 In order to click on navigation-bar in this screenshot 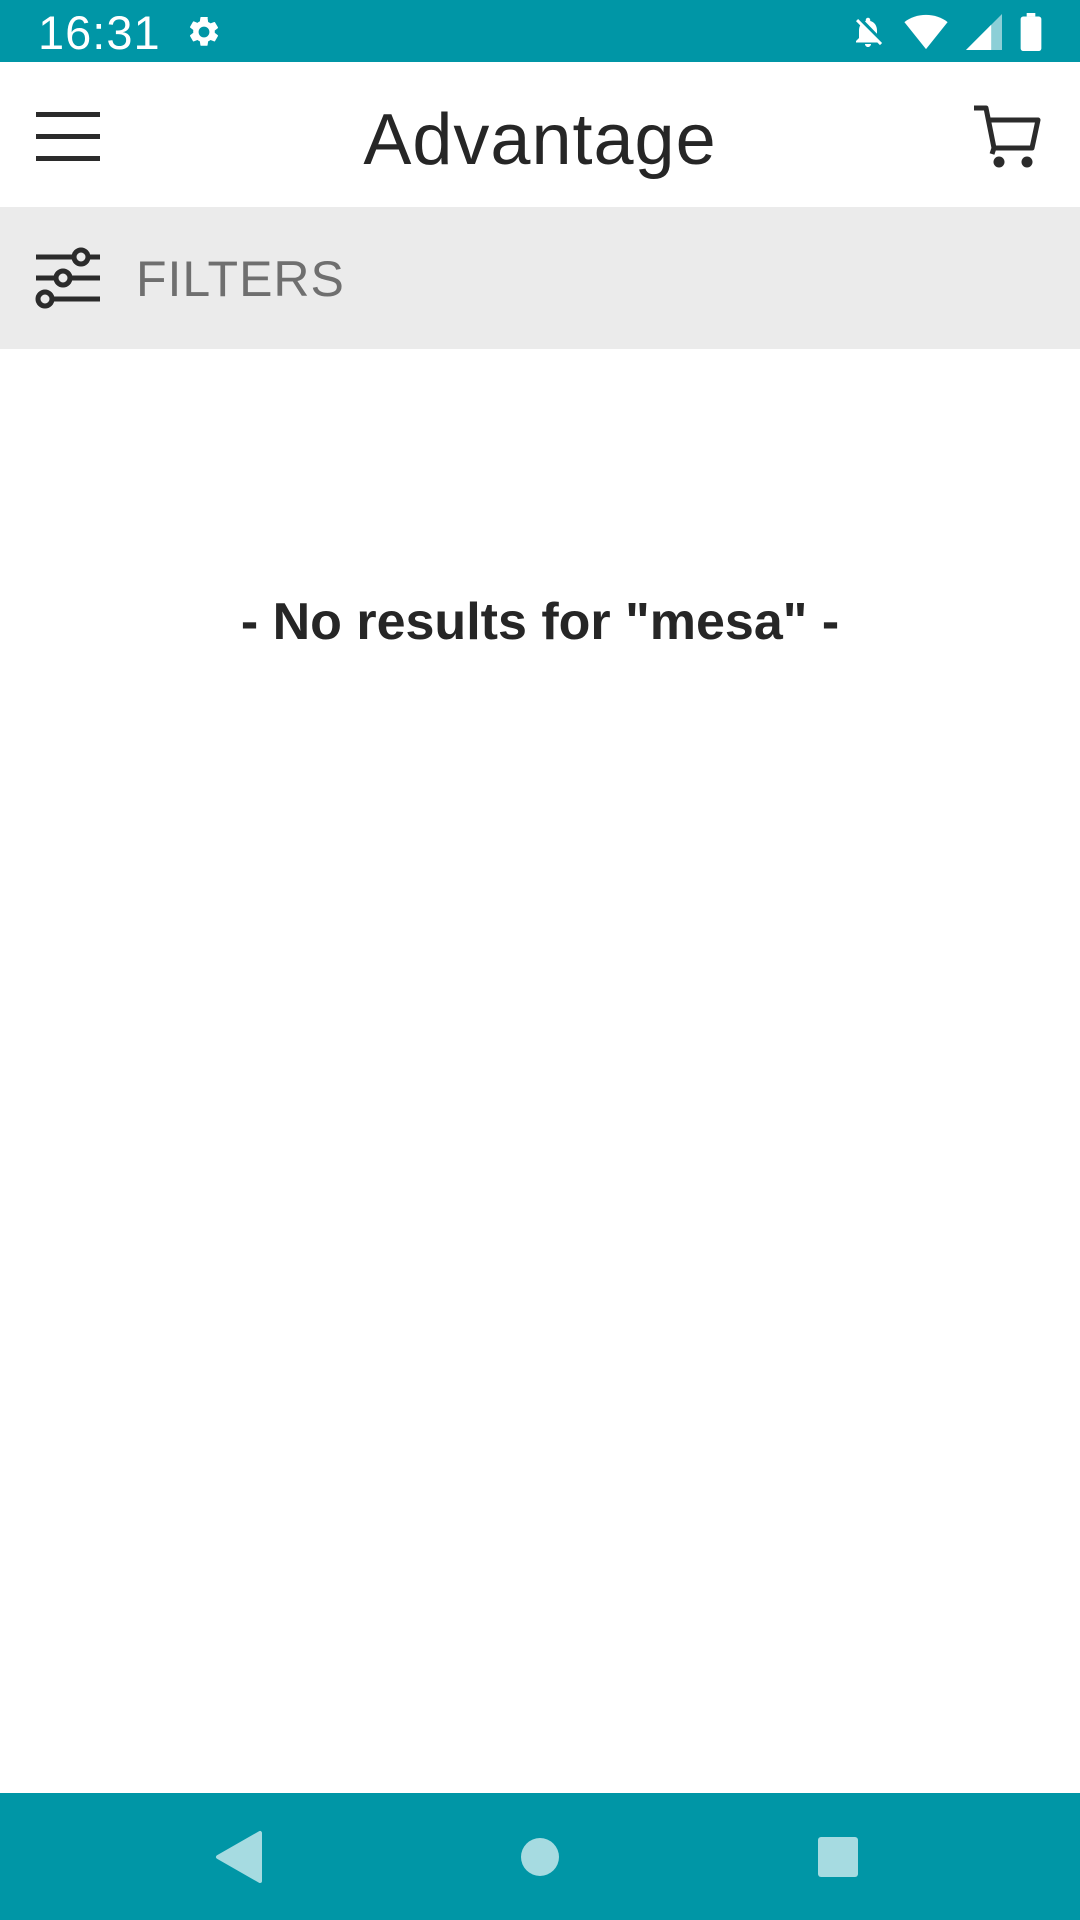, I will do `click(540, 1856)`.